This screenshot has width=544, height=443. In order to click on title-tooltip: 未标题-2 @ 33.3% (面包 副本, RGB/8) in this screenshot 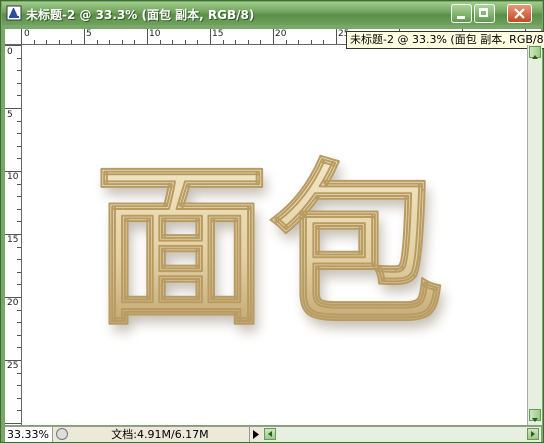, I will do `click(445, 40)`.